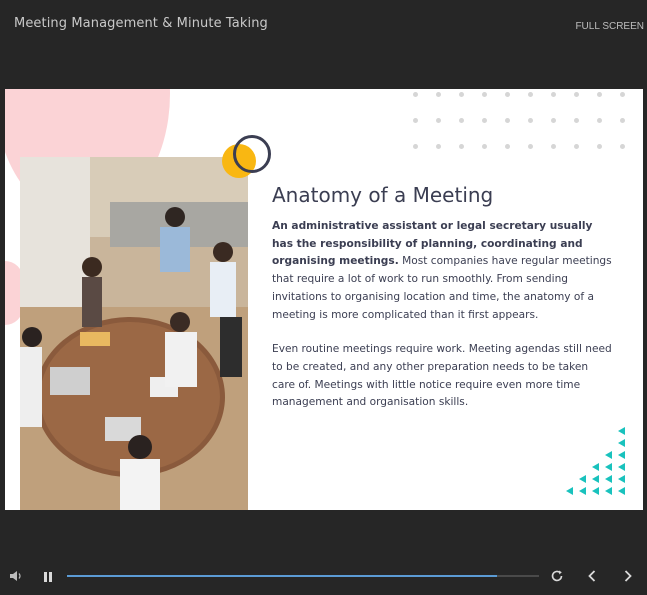  Describe the element at coordinates (592, 576) in the screenshot. I see `chevron-left-icon` at that location.